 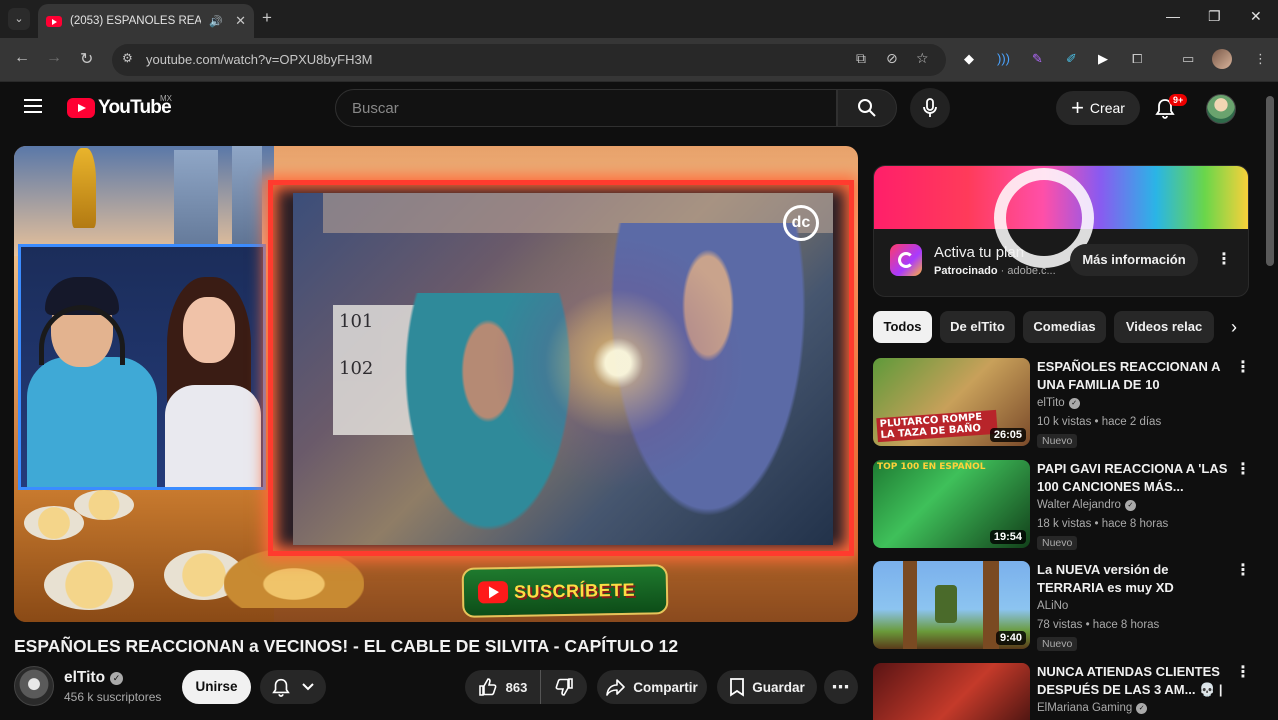 I want to click on cast-icon: ▭, so click(x=1188, y=59).